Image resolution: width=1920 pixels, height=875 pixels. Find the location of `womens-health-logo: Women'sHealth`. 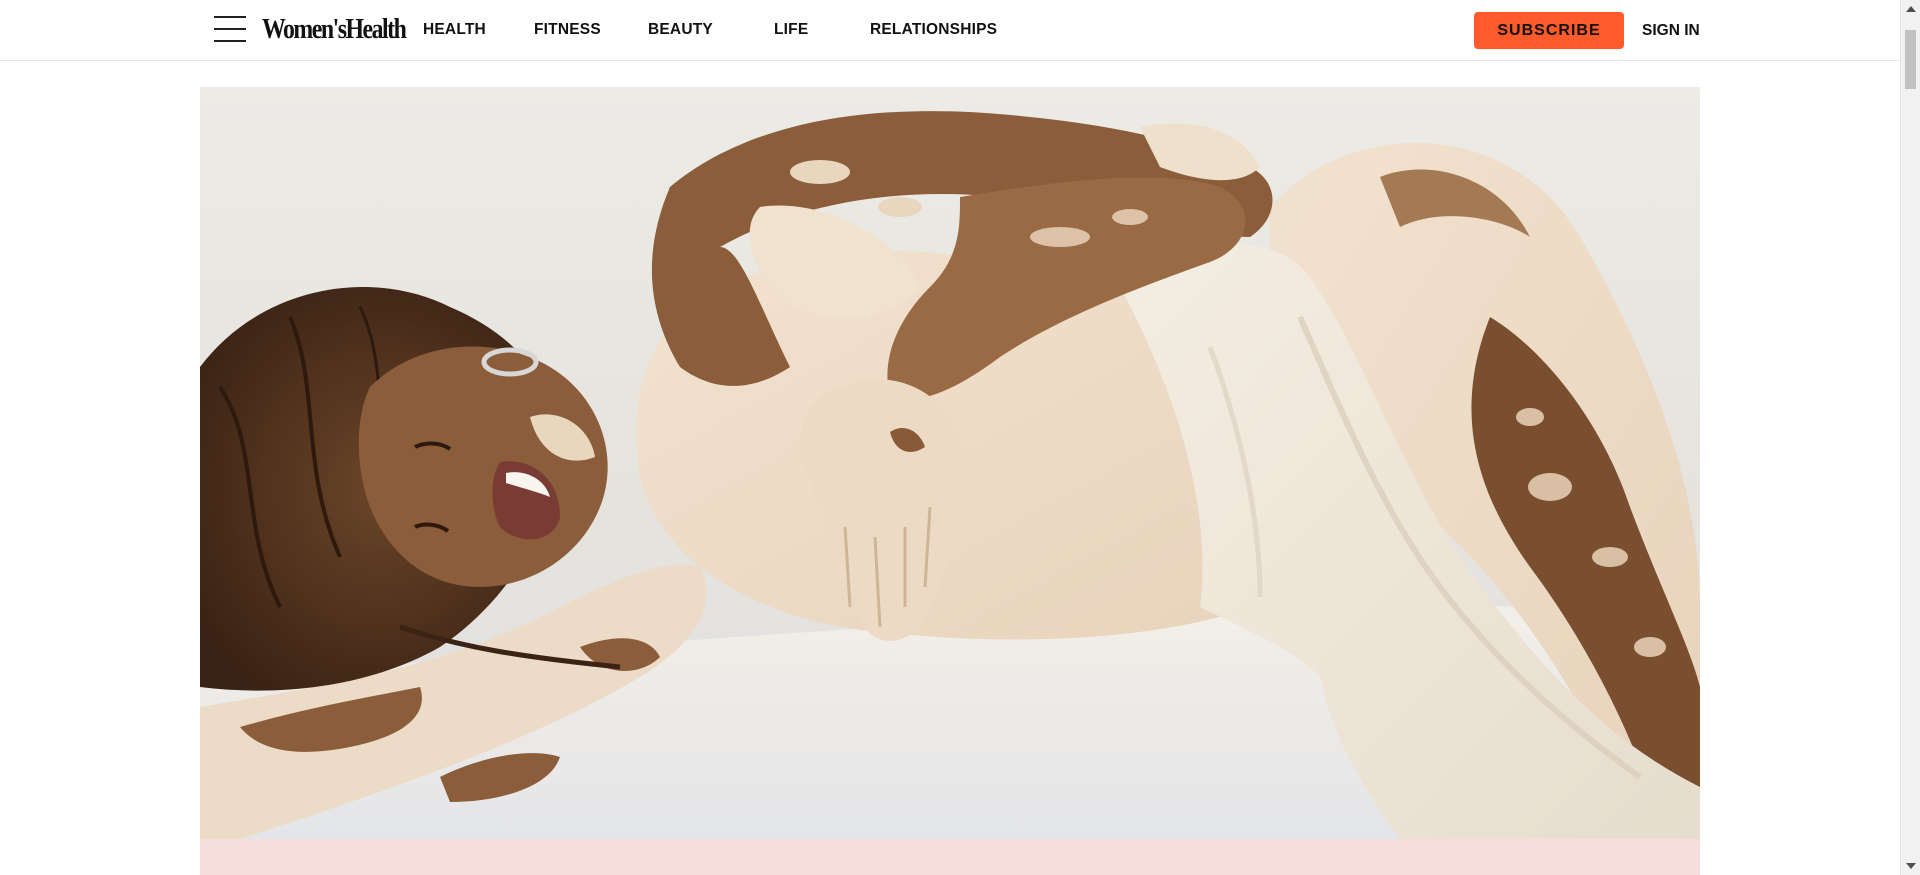

womens-health-logo: Women'sHealth is located at coordinates (334, 29).